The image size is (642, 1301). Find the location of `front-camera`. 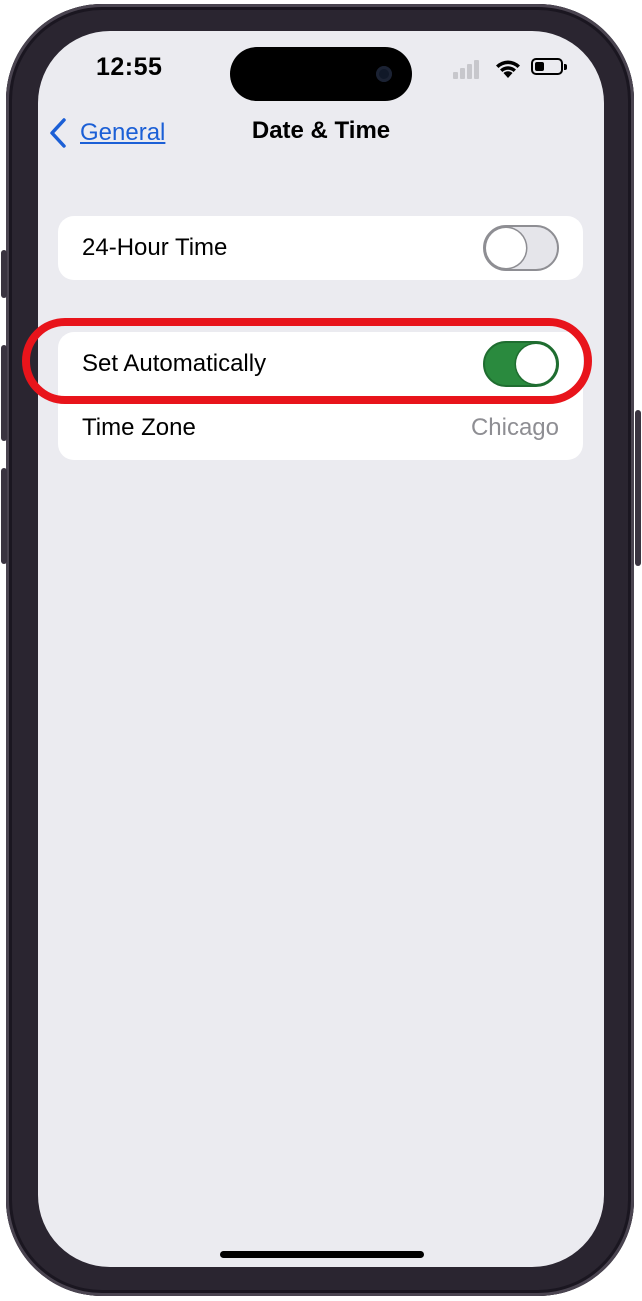

front-camera is located at coordinates (384, 74).